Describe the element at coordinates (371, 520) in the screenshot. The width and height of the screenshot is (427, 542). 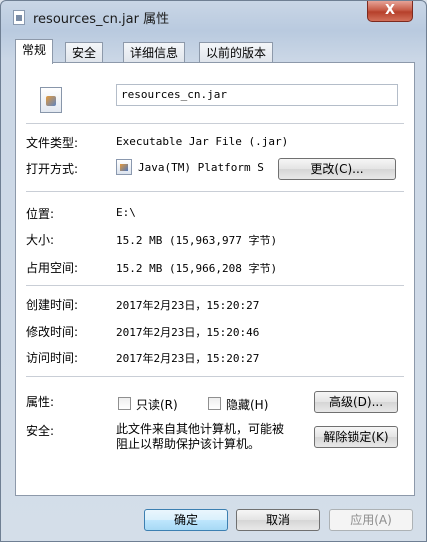
I see `apply-button: 应用(A)` at that location.